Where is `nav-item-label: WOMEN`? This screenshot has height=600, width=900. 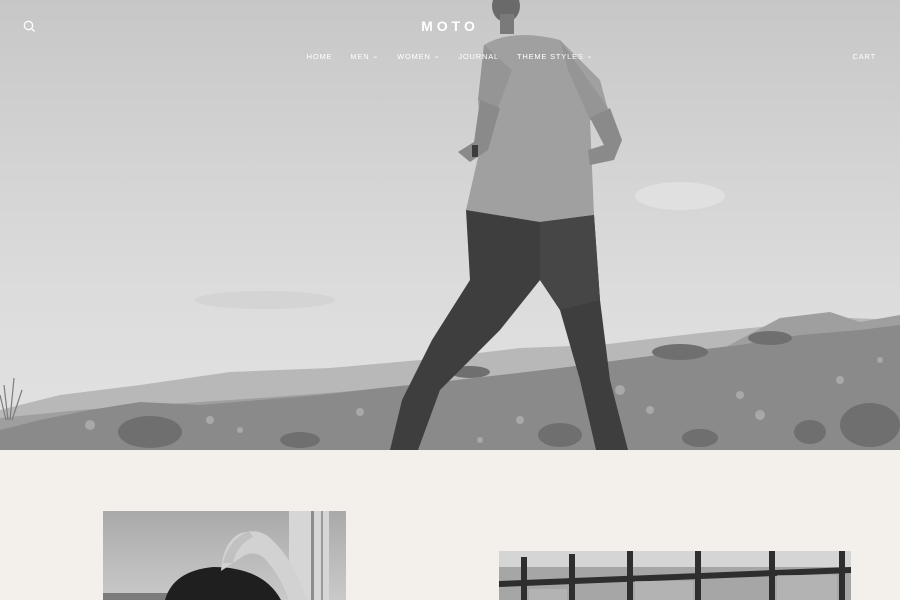
nav-item-label: WOMEN is located at coordinates (414, 56).